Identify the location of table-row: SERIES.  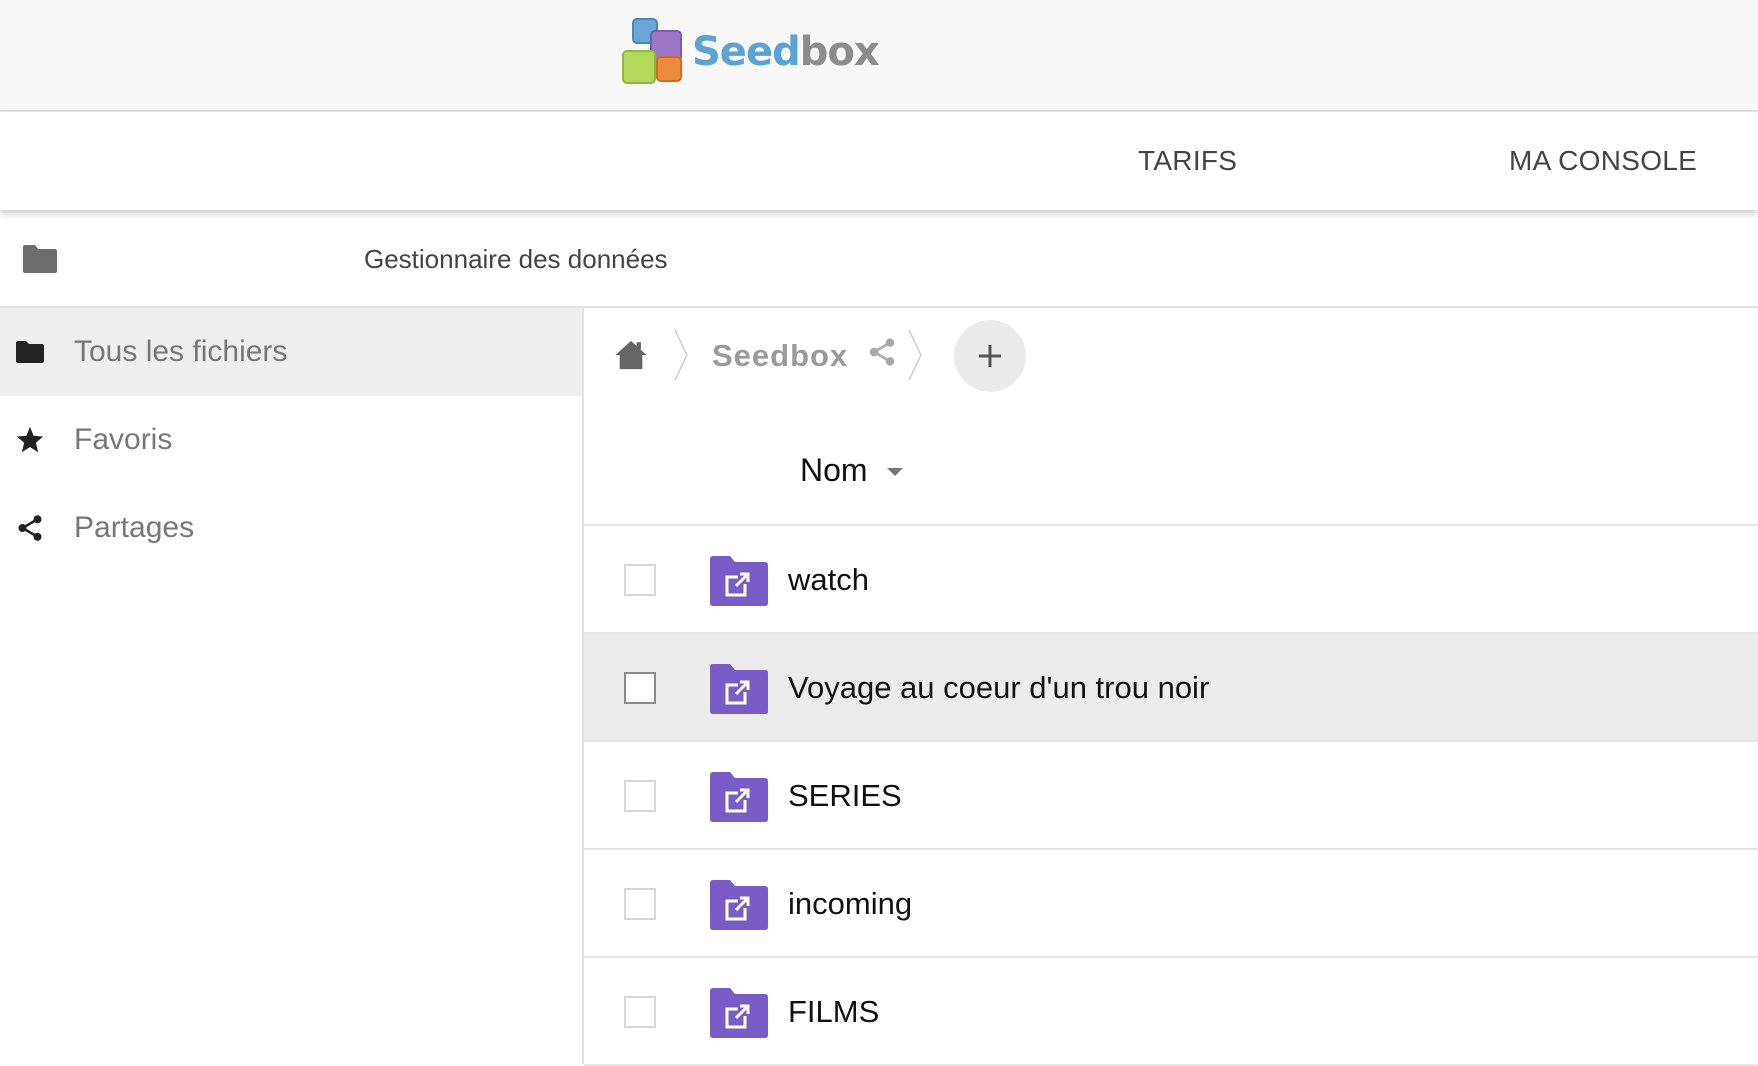
(1171, 796).